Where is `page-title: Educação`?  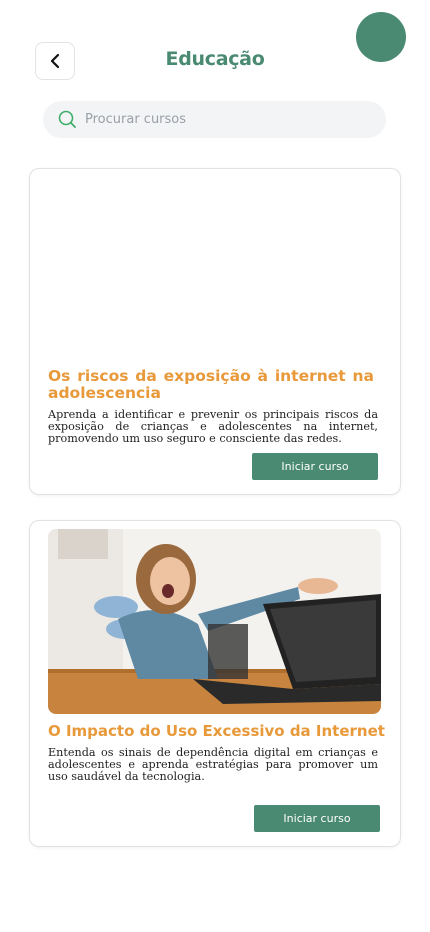
page-title: Educação is located at coordinates (215, 59).